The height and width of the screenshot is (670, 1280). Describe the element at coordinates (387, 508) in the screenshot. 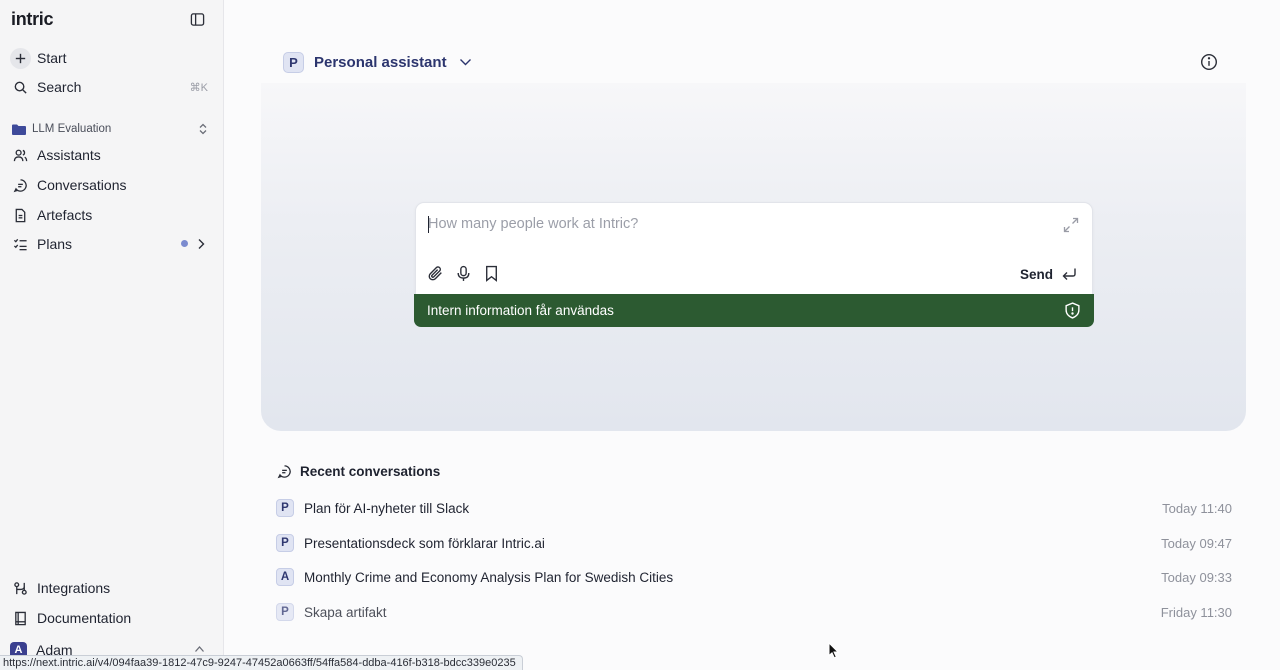

I see `conversation-title: Plan för AI-nyheter till Slack` at that location.